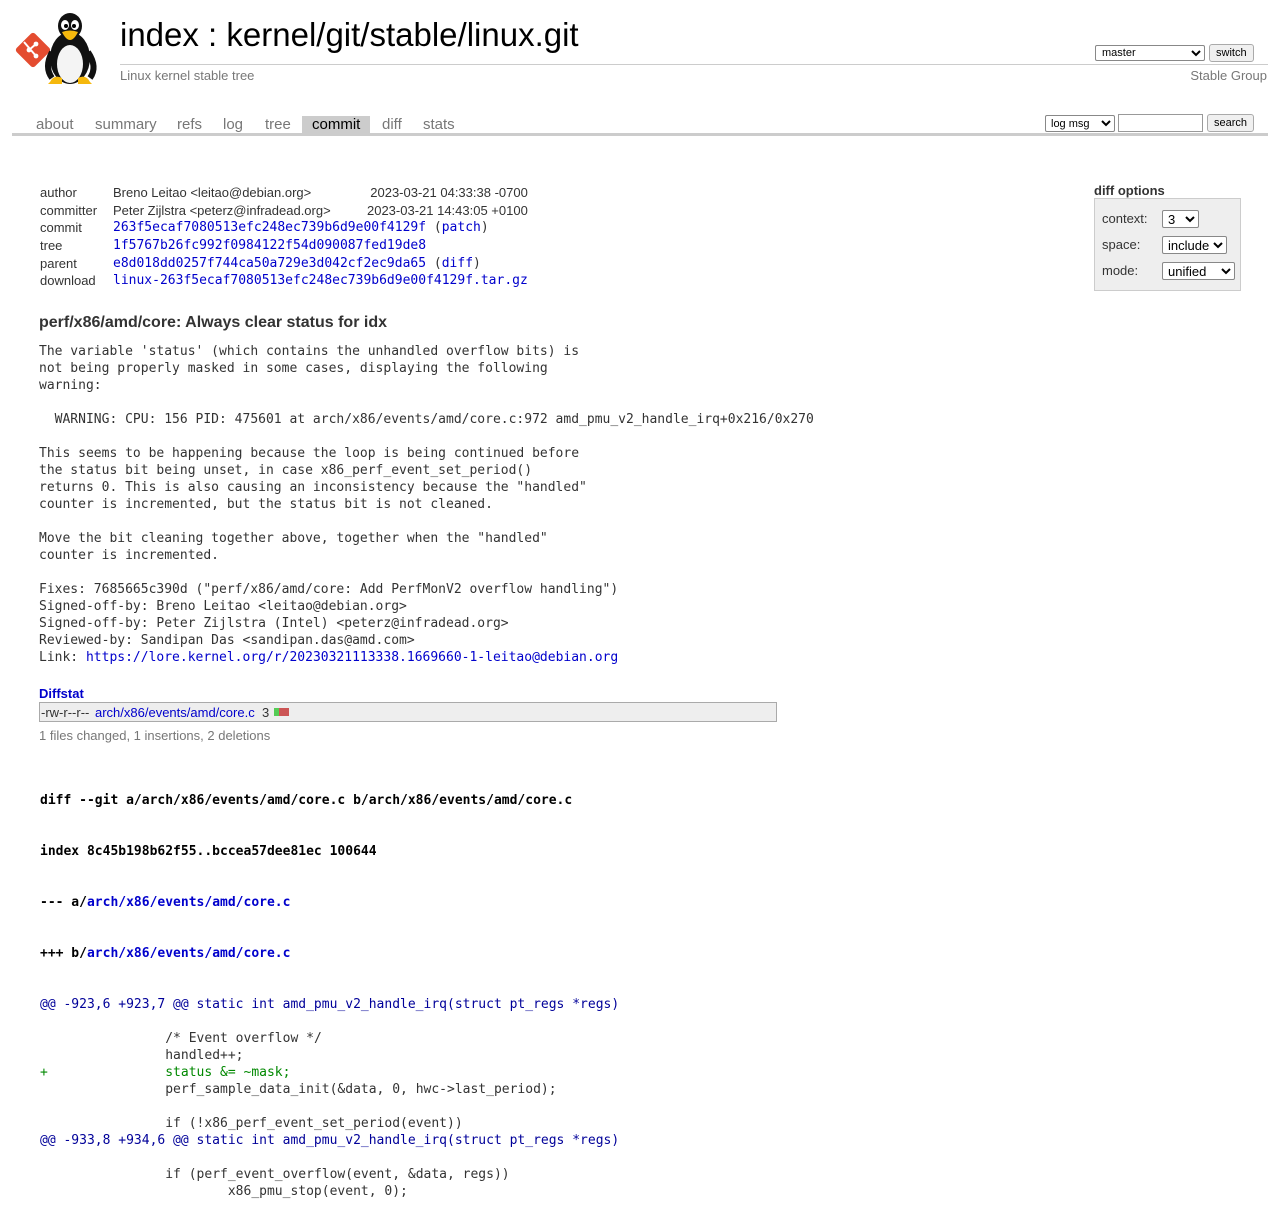 The image size is (1280, 1217). What do you see at coordinates (457, 263) in the screenshot?
I see `parent-diff-link: diff` at bounding box center [457, 263].